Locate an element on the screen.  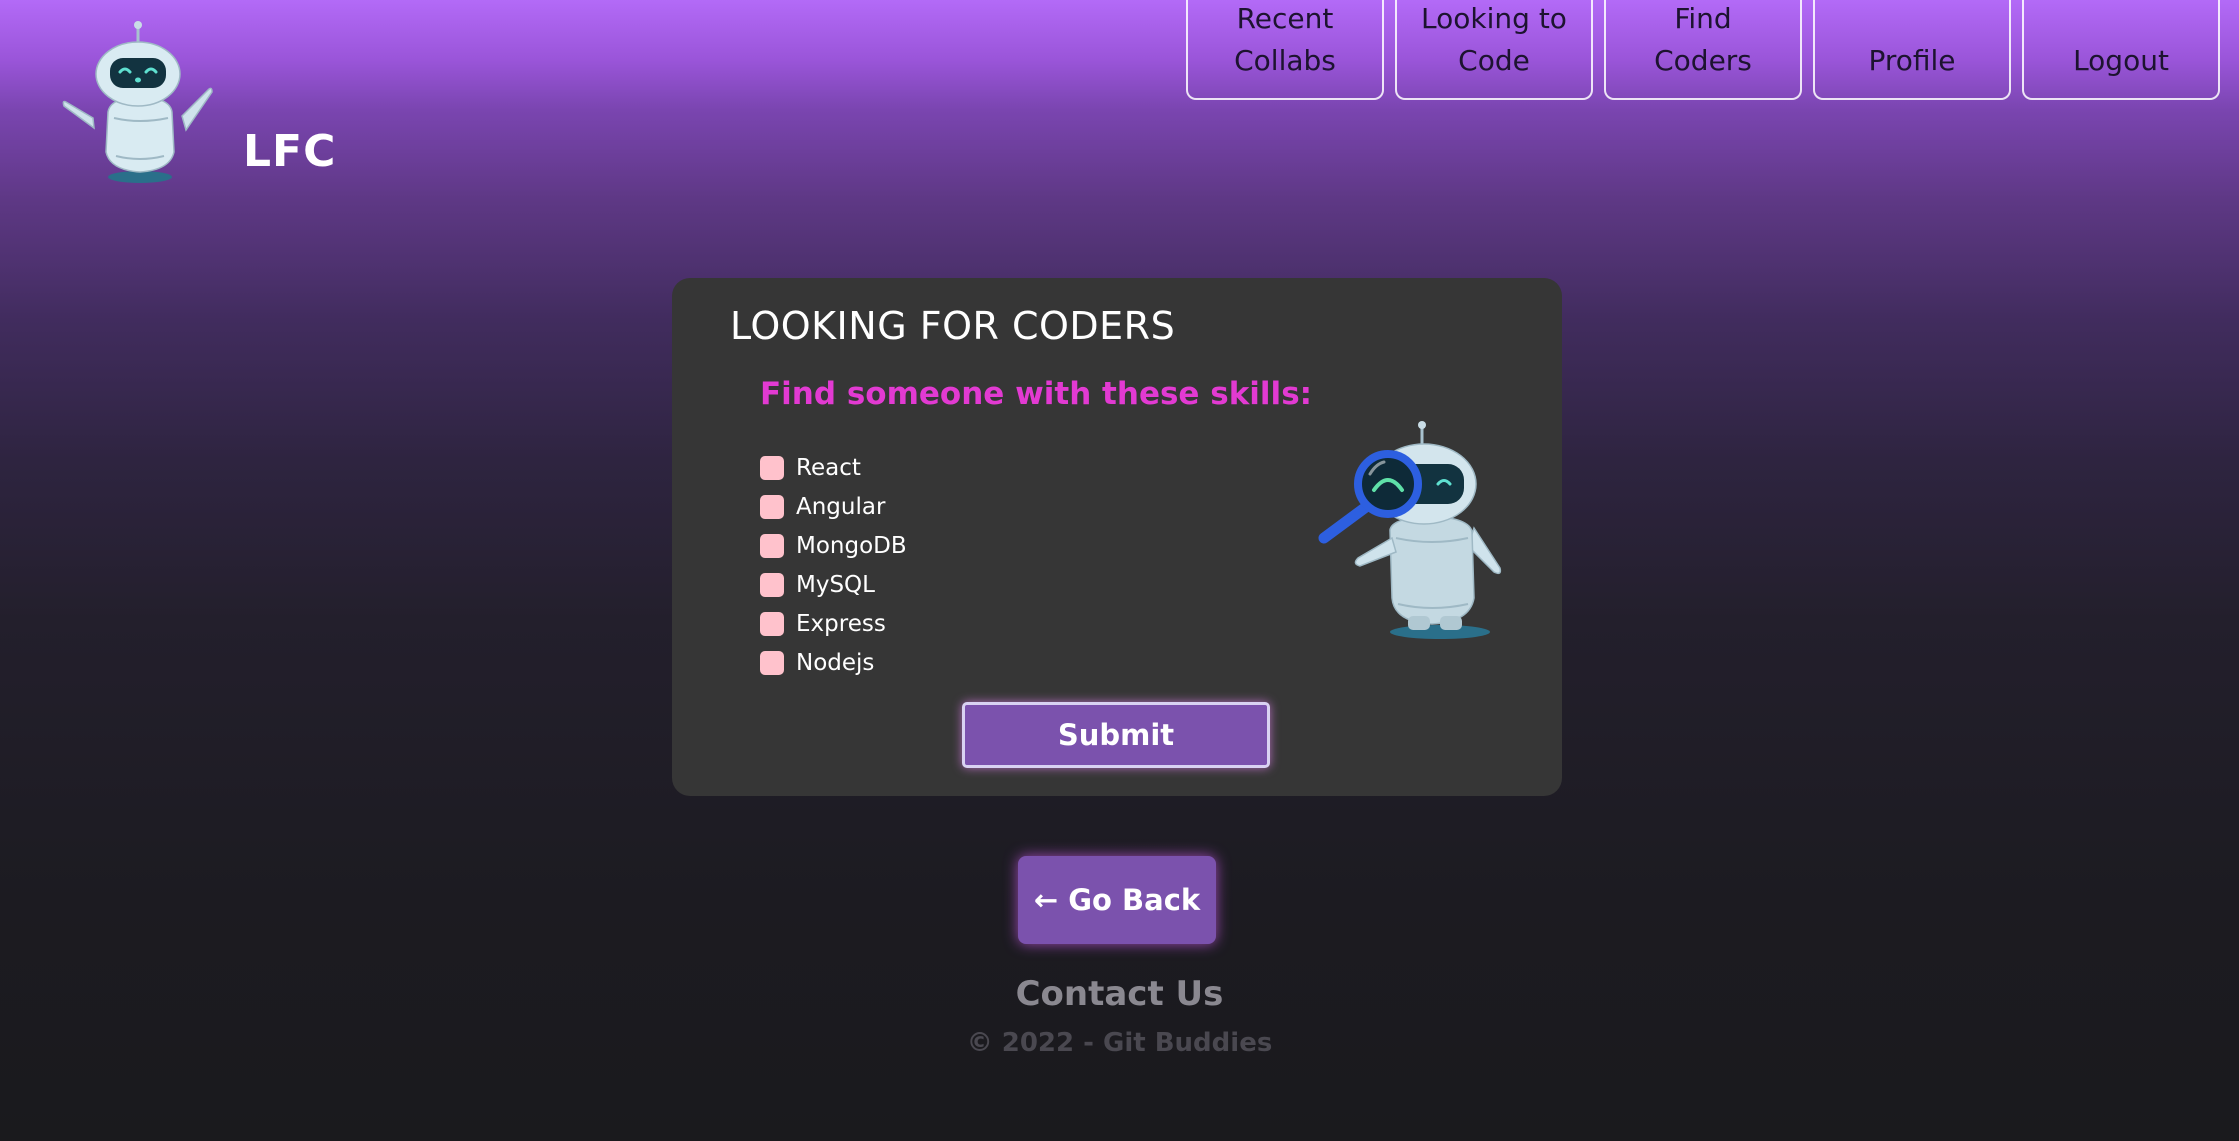
skill-item-mysql: MySQL is located at coordinates (833, 584).